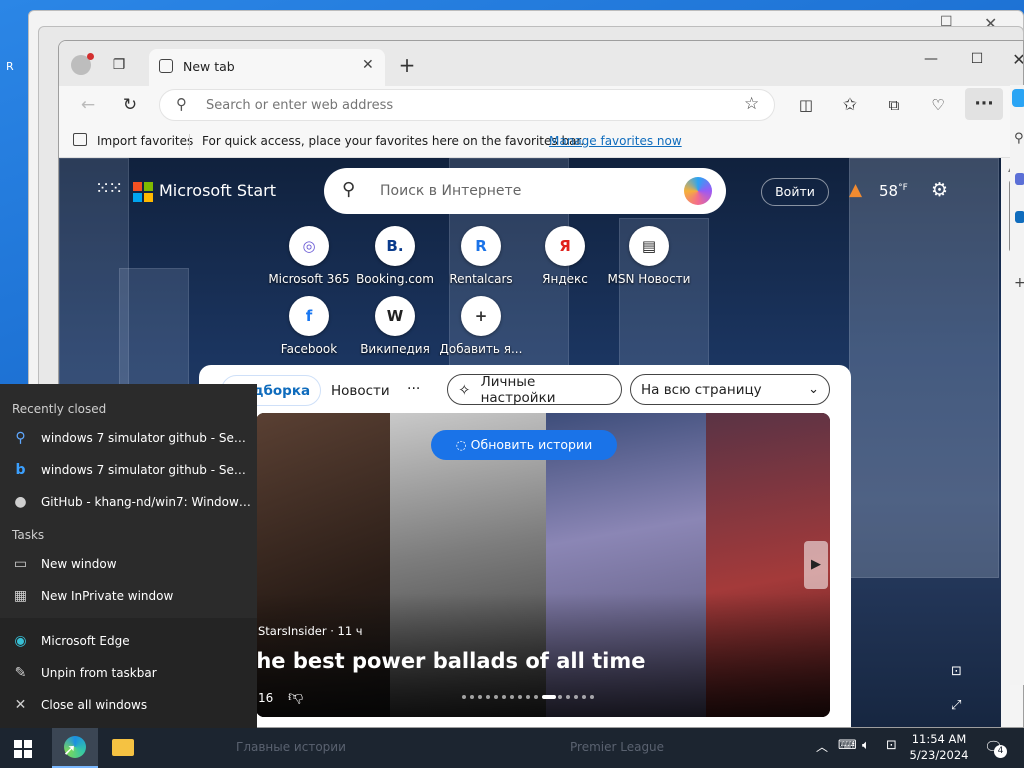 This screenshot has height=768, width=1024. I want to click on close-window-icon: ✕, so click(1016, 59).